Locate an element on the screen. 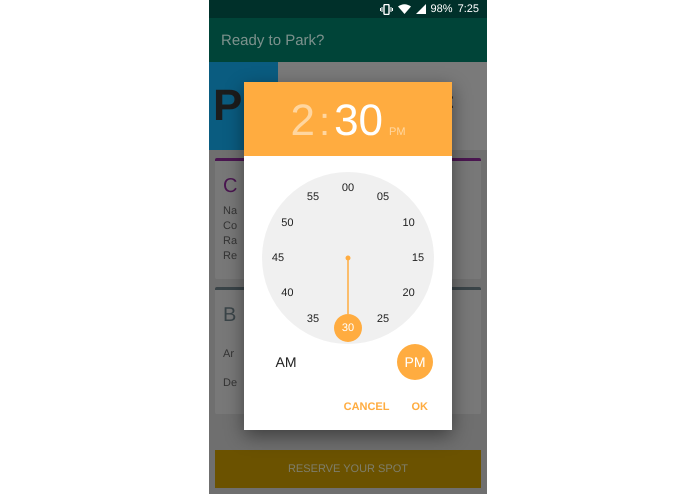 The image size is (695, 494). minute-option: 00 is located at coordinates (348, 188).